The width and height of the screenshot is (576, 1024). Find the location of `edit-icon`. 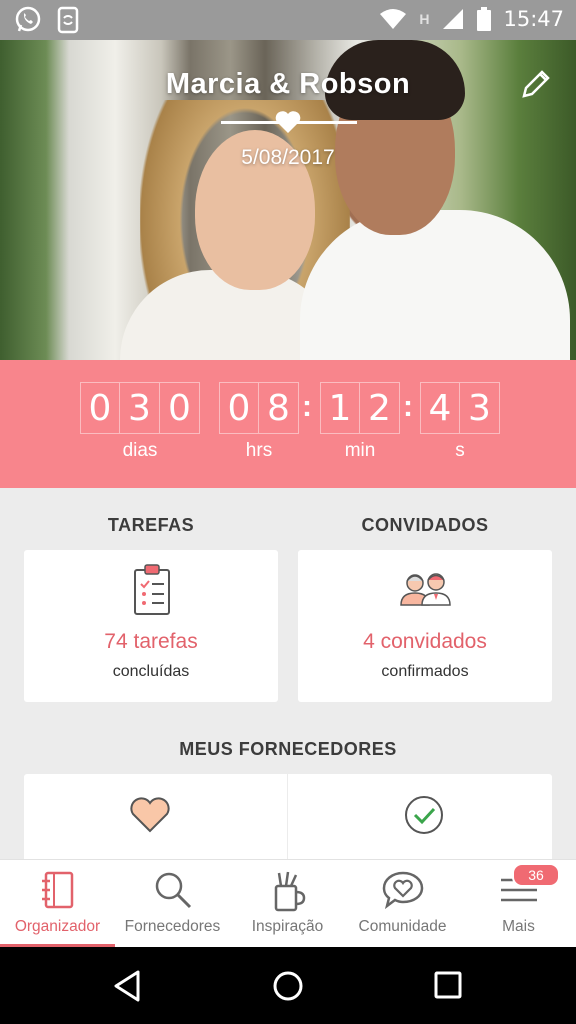

edit-icon is located at coordinates (536, 84).